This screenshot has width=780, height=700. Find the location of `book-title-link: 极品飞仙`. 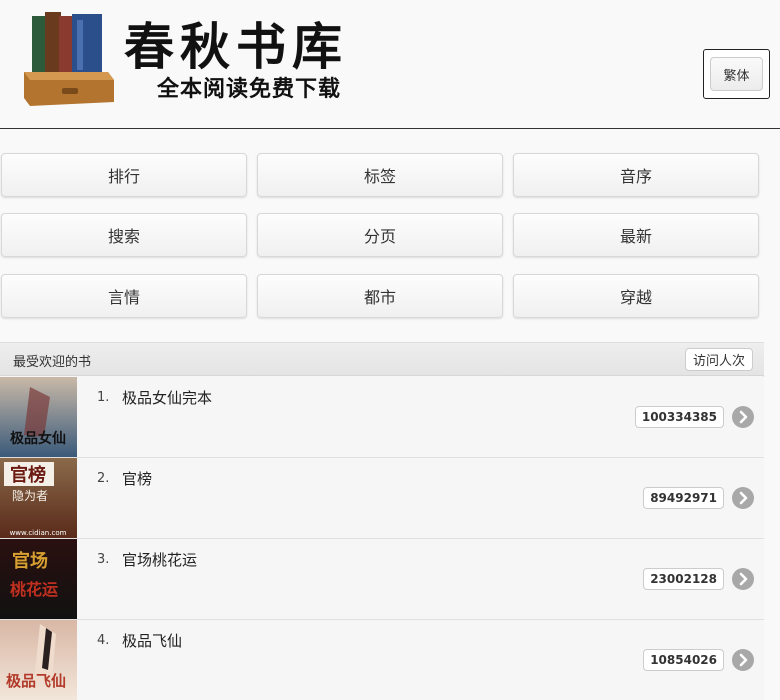

book-title-link: 极品飞仙 is located at coordinates (152, 640).